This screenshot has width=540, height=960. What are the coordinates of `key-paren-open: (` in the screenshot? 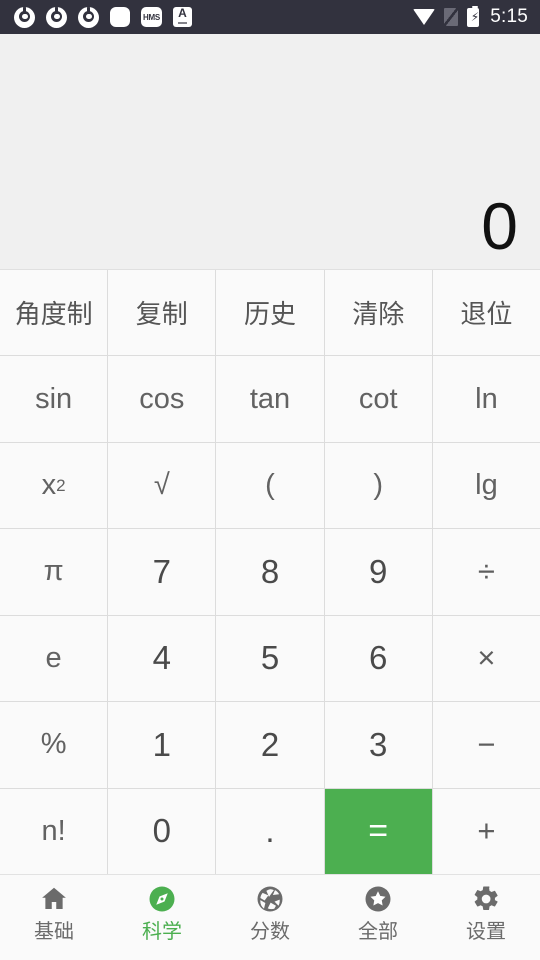 It's located at (270, 485).